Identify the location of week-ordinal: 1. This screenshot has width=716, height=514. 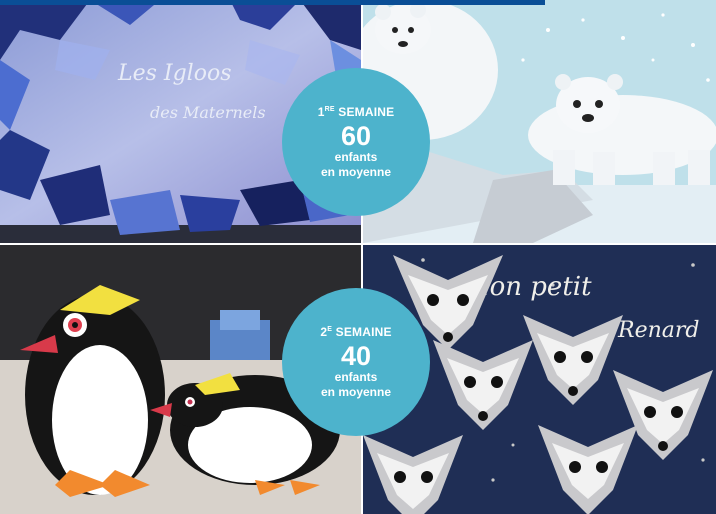
(321, 111).